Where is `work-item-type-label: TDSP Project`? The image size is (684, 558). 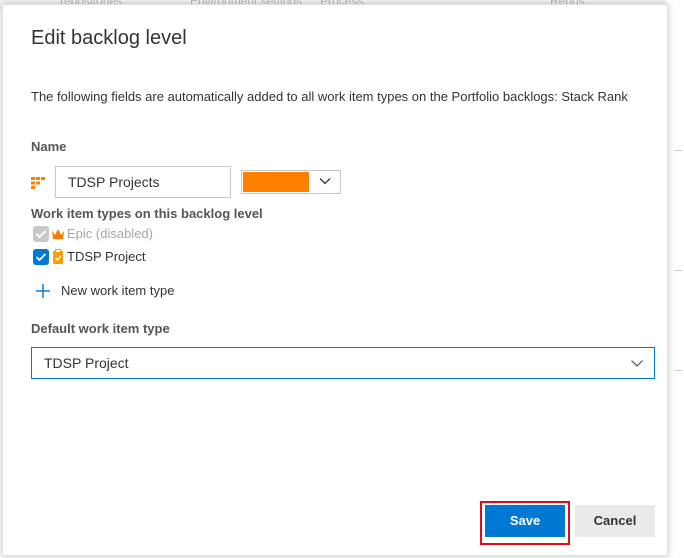
work-item-type-label: TDSP Project is located at coordinates (106, 256).